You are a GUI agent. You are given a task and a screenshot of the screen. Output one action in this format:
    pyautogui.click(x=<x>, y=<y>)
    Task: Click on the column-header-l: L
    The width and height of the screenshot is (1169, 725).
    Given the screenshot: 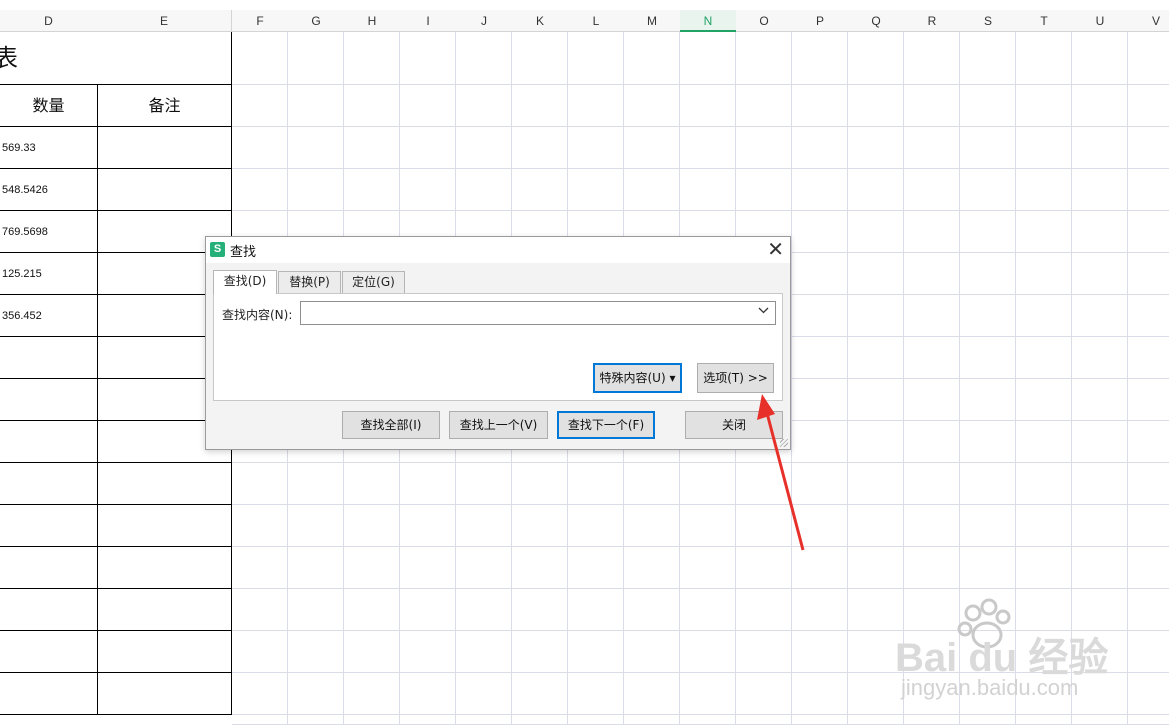 What is the action you would take?
    pyautogui.click(x=596, y=21)
    